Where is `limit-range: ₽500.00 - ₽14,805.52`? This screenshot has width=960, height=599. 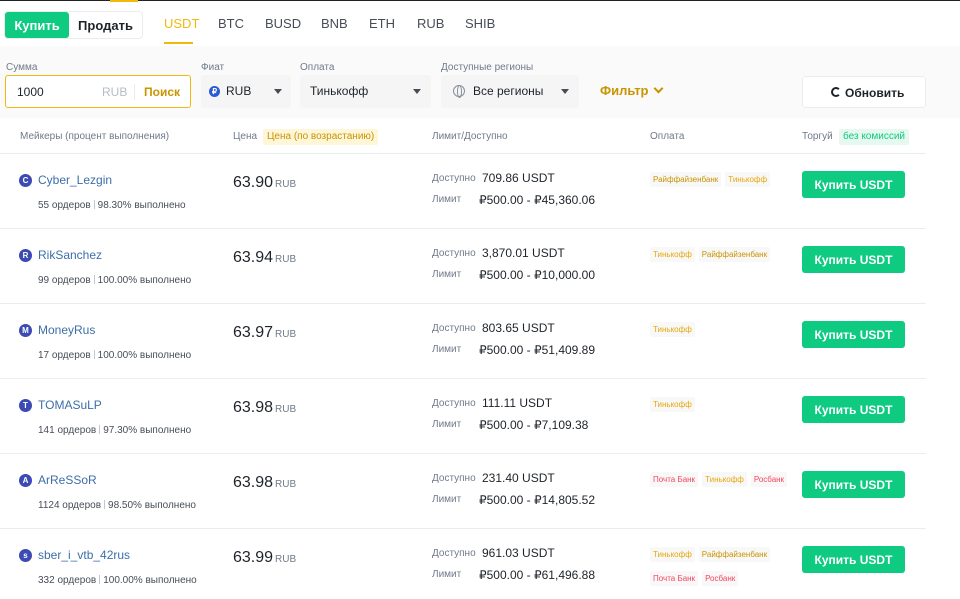
limit-range: ₽500.00 - ₽14,805.52 is located at coordinates (537, 500).